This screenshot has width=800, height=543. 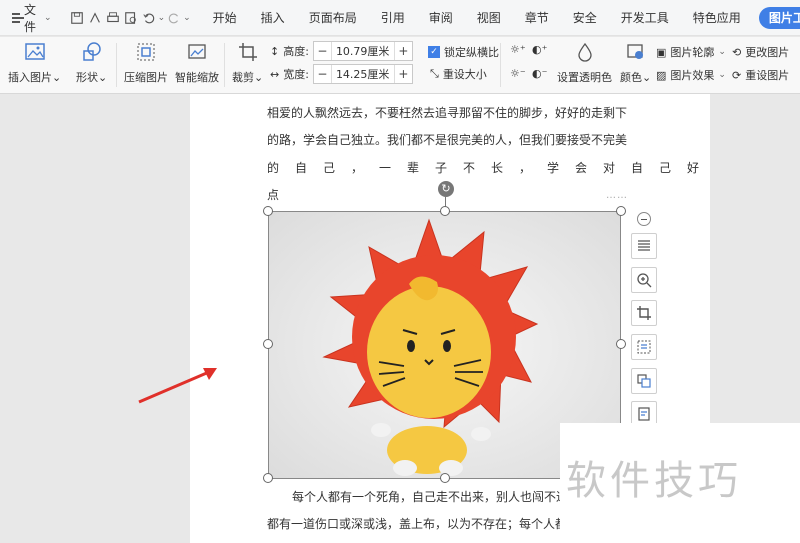 I want to click on watermark-text: 软件技巧, so click(x=654, y=481).